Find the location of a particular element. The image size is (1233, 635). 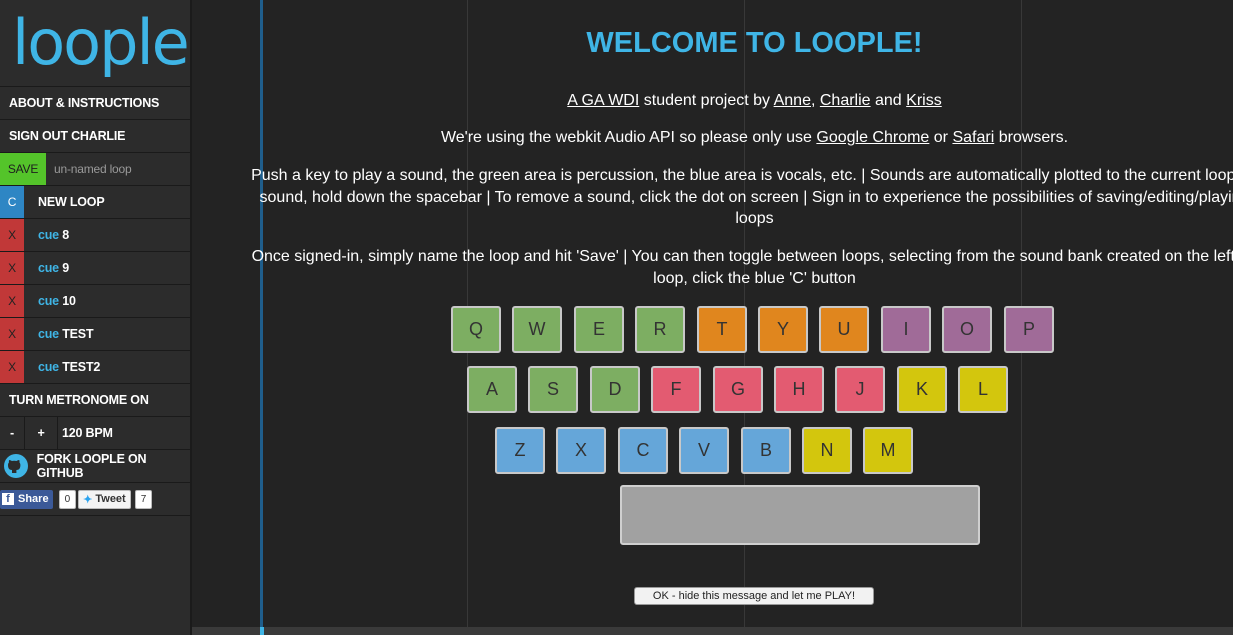

key-k: K is located at coordinates (922, 389).